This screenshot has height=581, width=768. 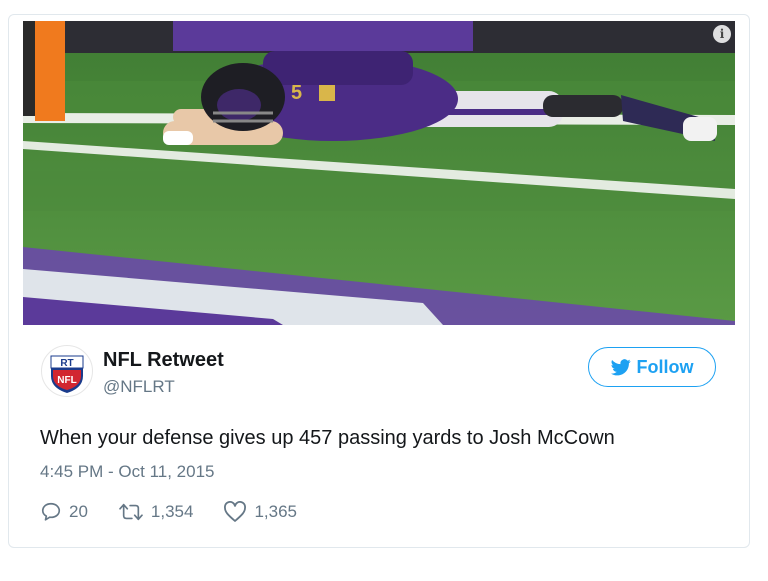 I want to click on avatar: RT NFL, so click(x=67, y=371).